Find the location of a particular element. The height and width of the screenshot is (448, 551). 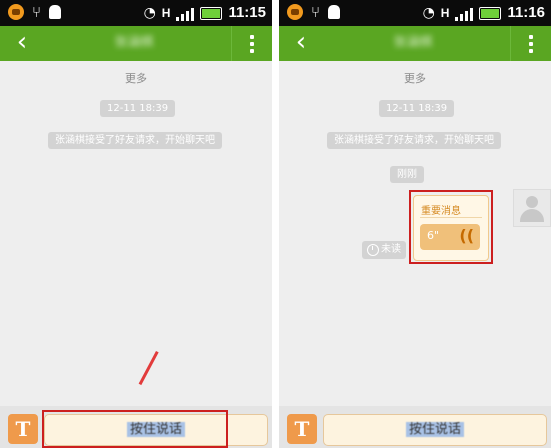

unread-badge: 未读 is located at coordinates (384, 250).